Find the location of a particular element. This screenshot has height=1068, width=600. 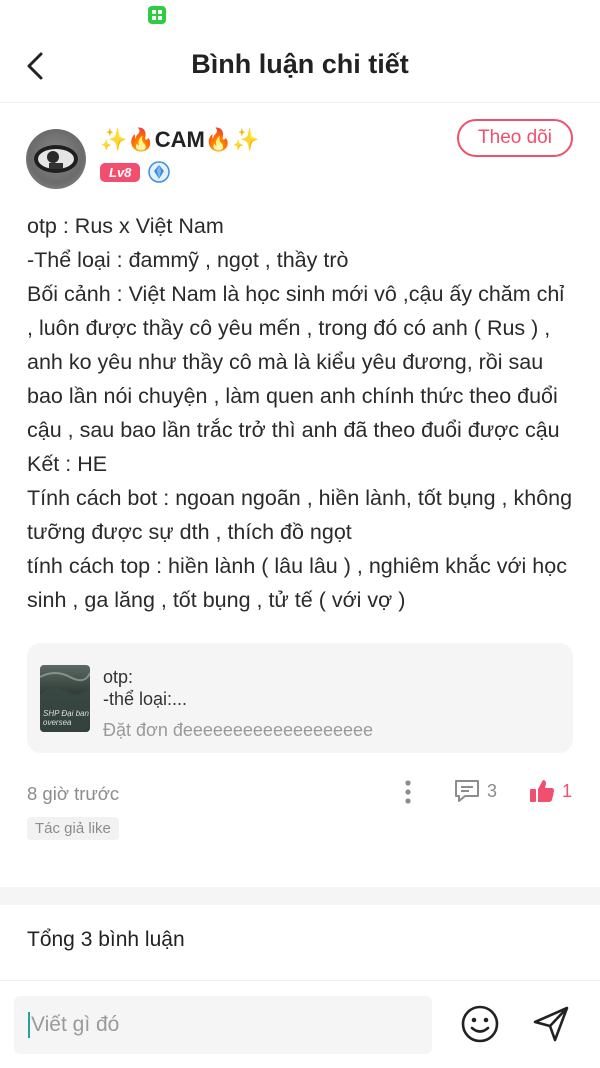

thumbs-up-icon is located at coordinates (542, 791).